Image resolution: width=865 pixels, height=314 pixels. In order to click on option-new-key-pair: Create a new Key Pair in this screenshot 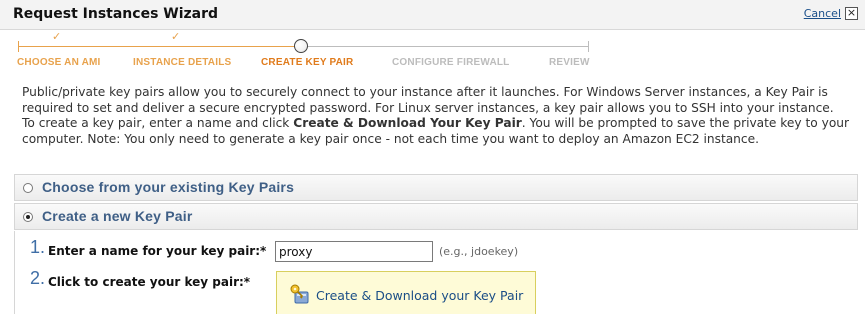, I will do `click(436, 216)`.